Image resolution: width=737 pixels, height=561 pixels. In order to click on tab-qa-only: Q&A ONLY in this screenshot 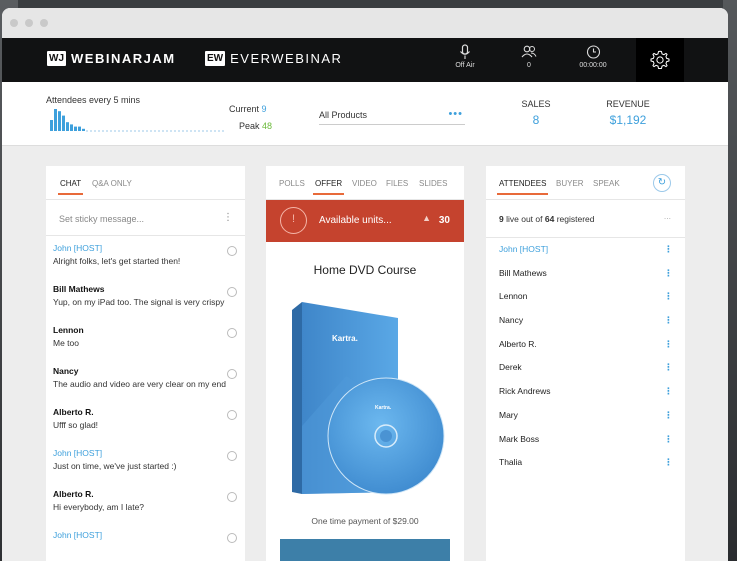, I will do `click(112, 183)`.